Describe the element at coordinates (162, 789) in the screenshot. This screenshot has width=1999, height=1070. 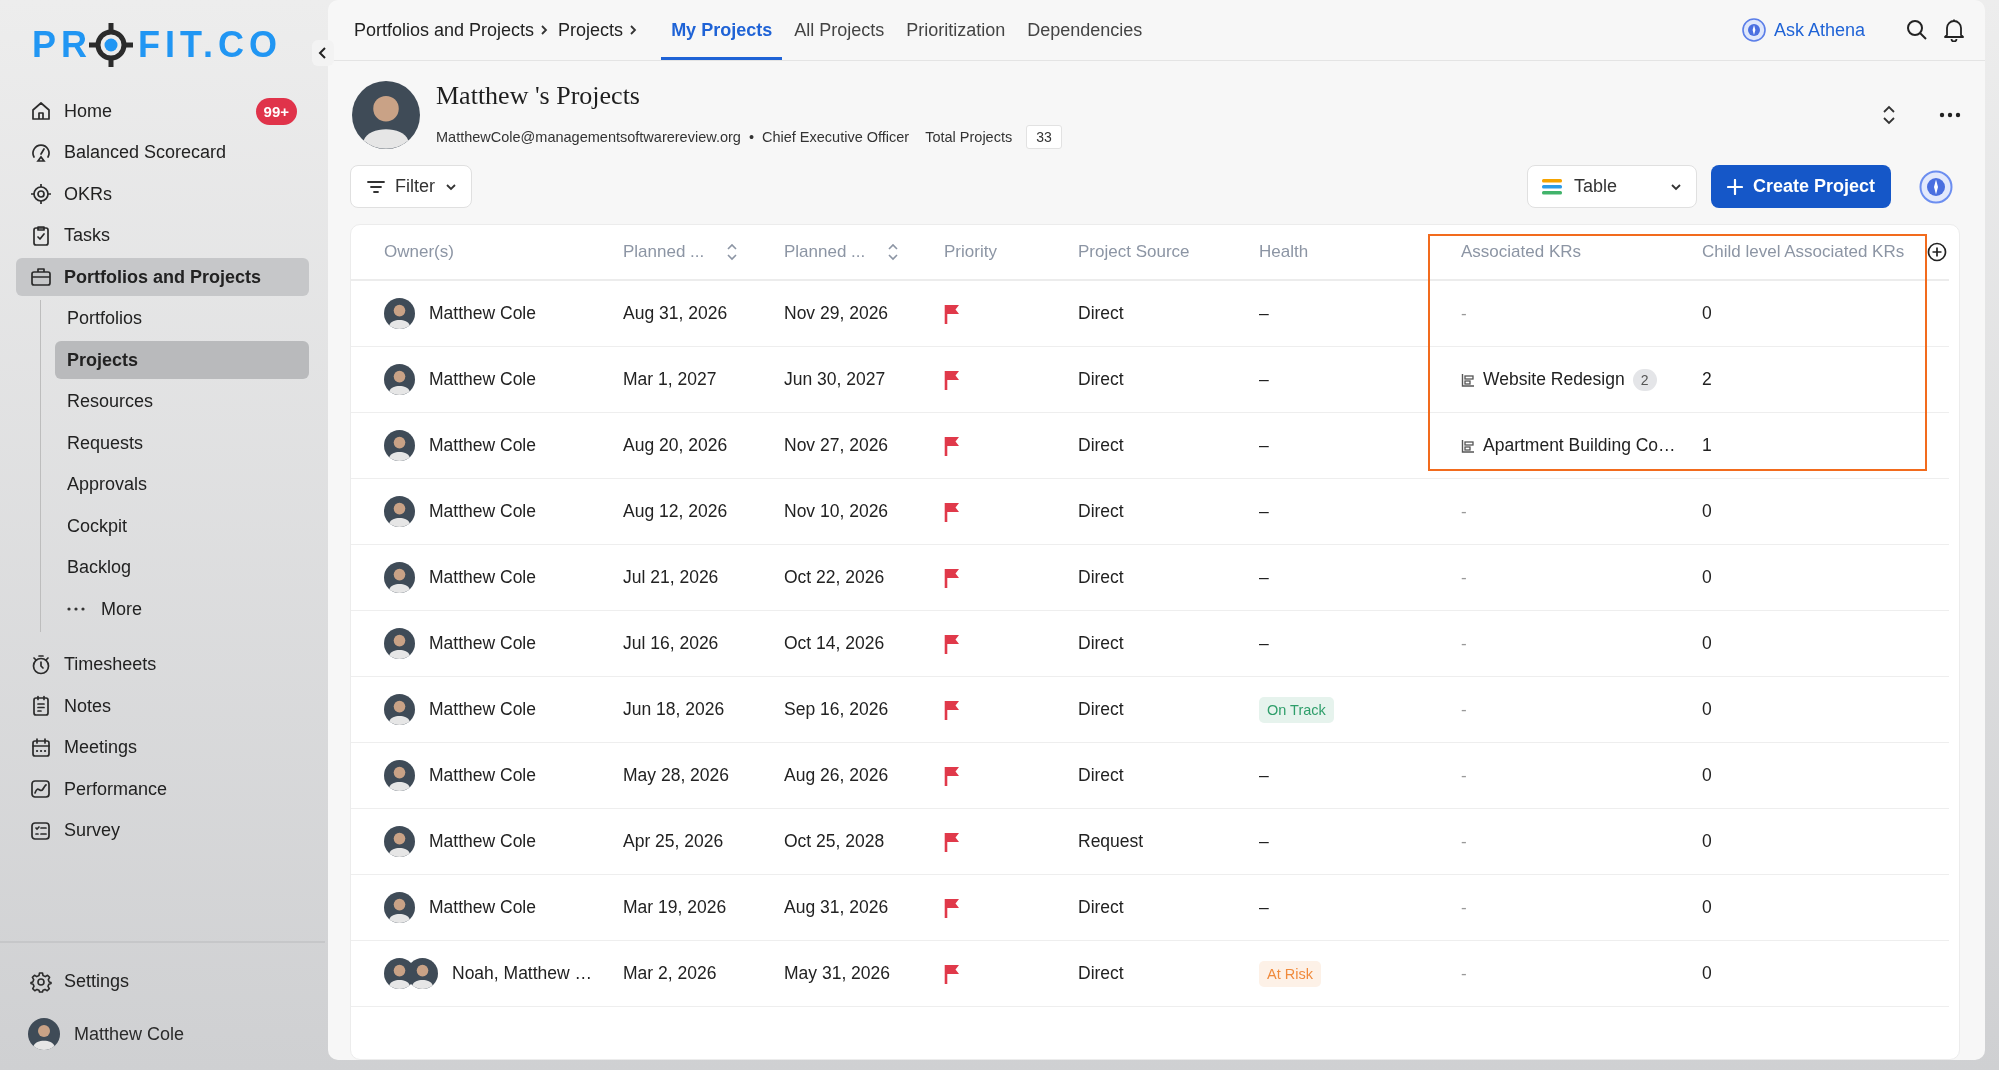
I see `nav-item: Performance` at that location.